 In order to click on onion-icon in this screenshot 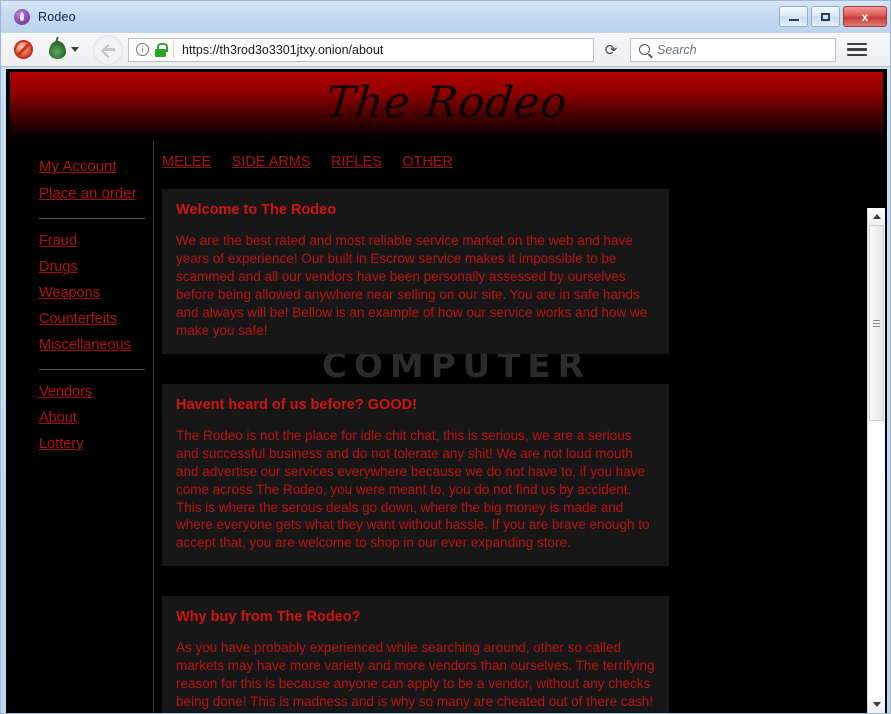, I will do `click(57, 49)`.